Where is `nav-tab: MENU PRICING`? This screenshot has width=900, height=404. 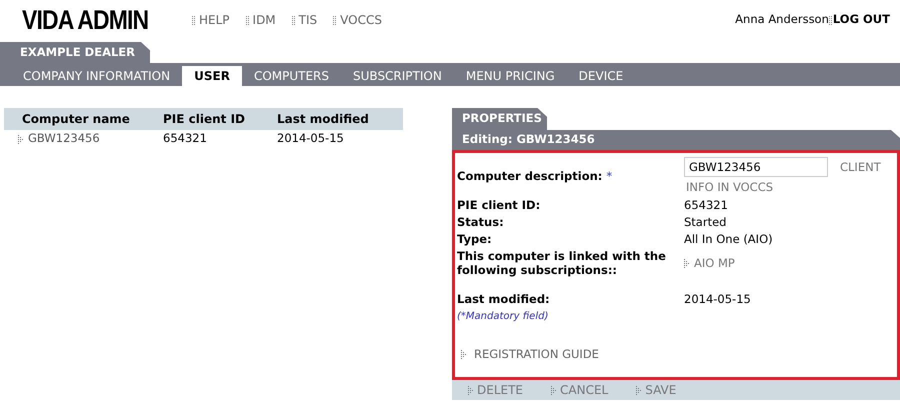
nav-tab: MENU PRICING is located at coordinates (510, 76).